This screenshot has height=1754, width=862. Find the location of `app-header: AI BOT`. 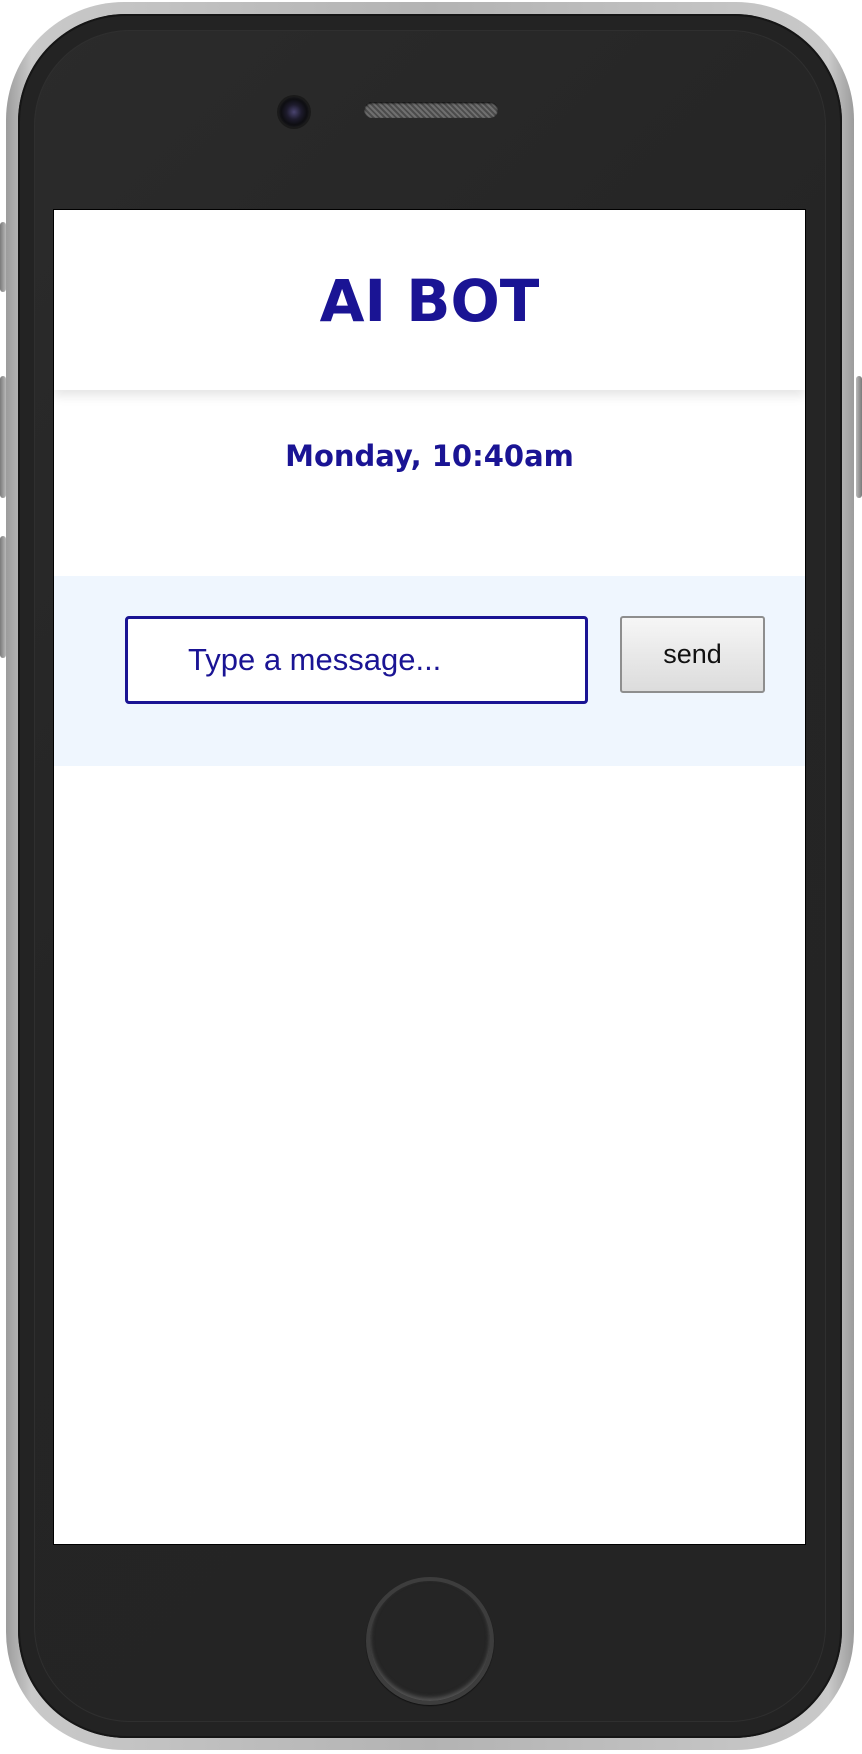

app-header: AI BOT is located at coordinates (429, 300).